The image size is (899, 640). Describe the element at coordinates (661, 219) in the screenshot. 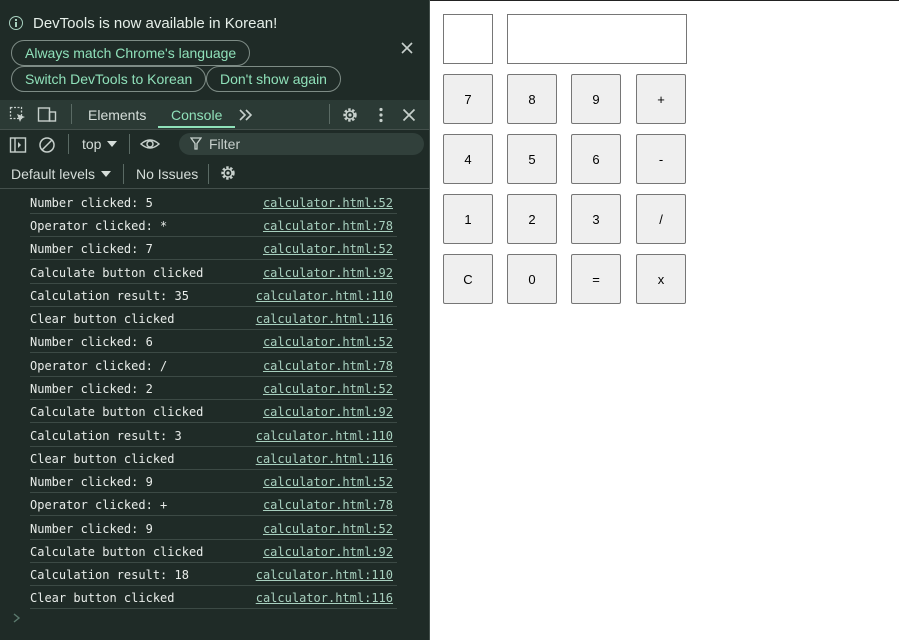

I see `calc-key: /` at that location.